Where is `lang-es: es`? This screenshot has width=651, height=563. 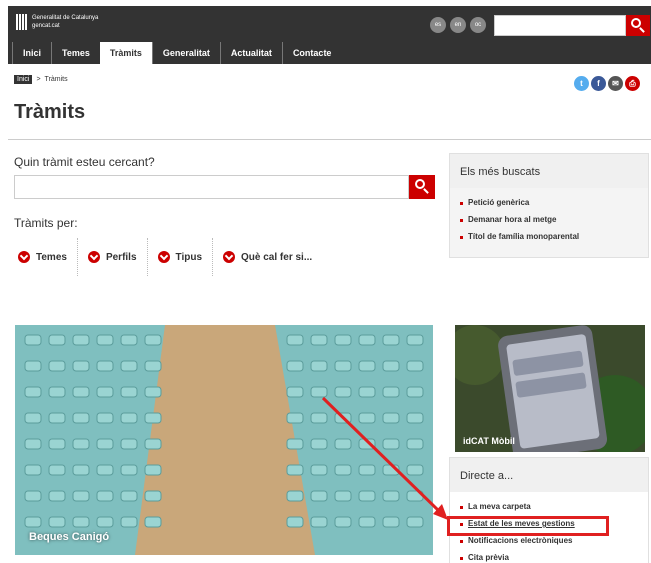
lang-es: es is located at coordinates (438, 25).